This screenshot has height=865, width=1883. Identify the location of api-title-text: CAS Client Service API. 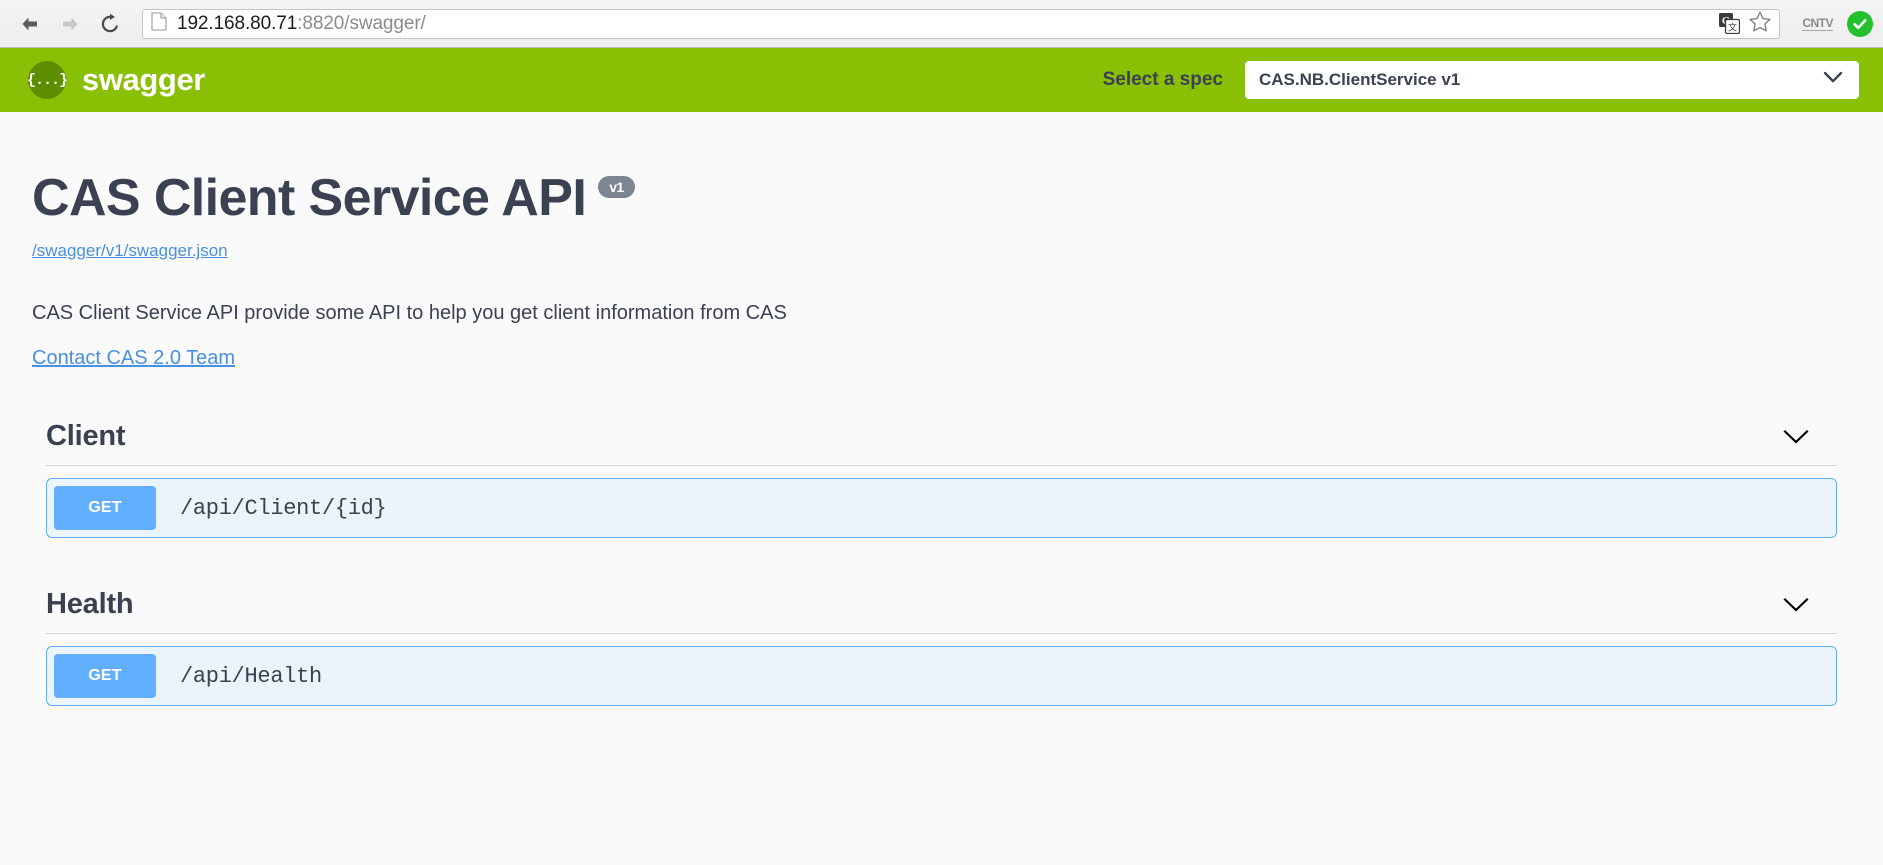
(309, 198).